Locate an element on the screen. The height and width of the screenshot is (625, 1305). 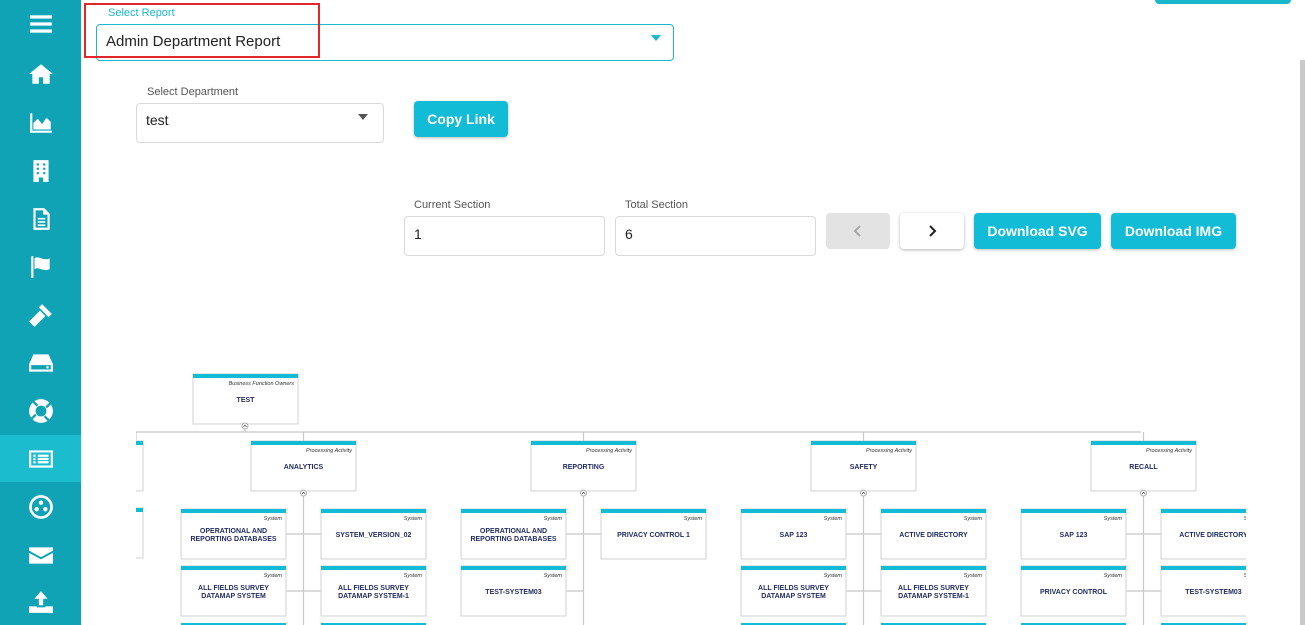
upload-icon is located at coordinates (40, 601).